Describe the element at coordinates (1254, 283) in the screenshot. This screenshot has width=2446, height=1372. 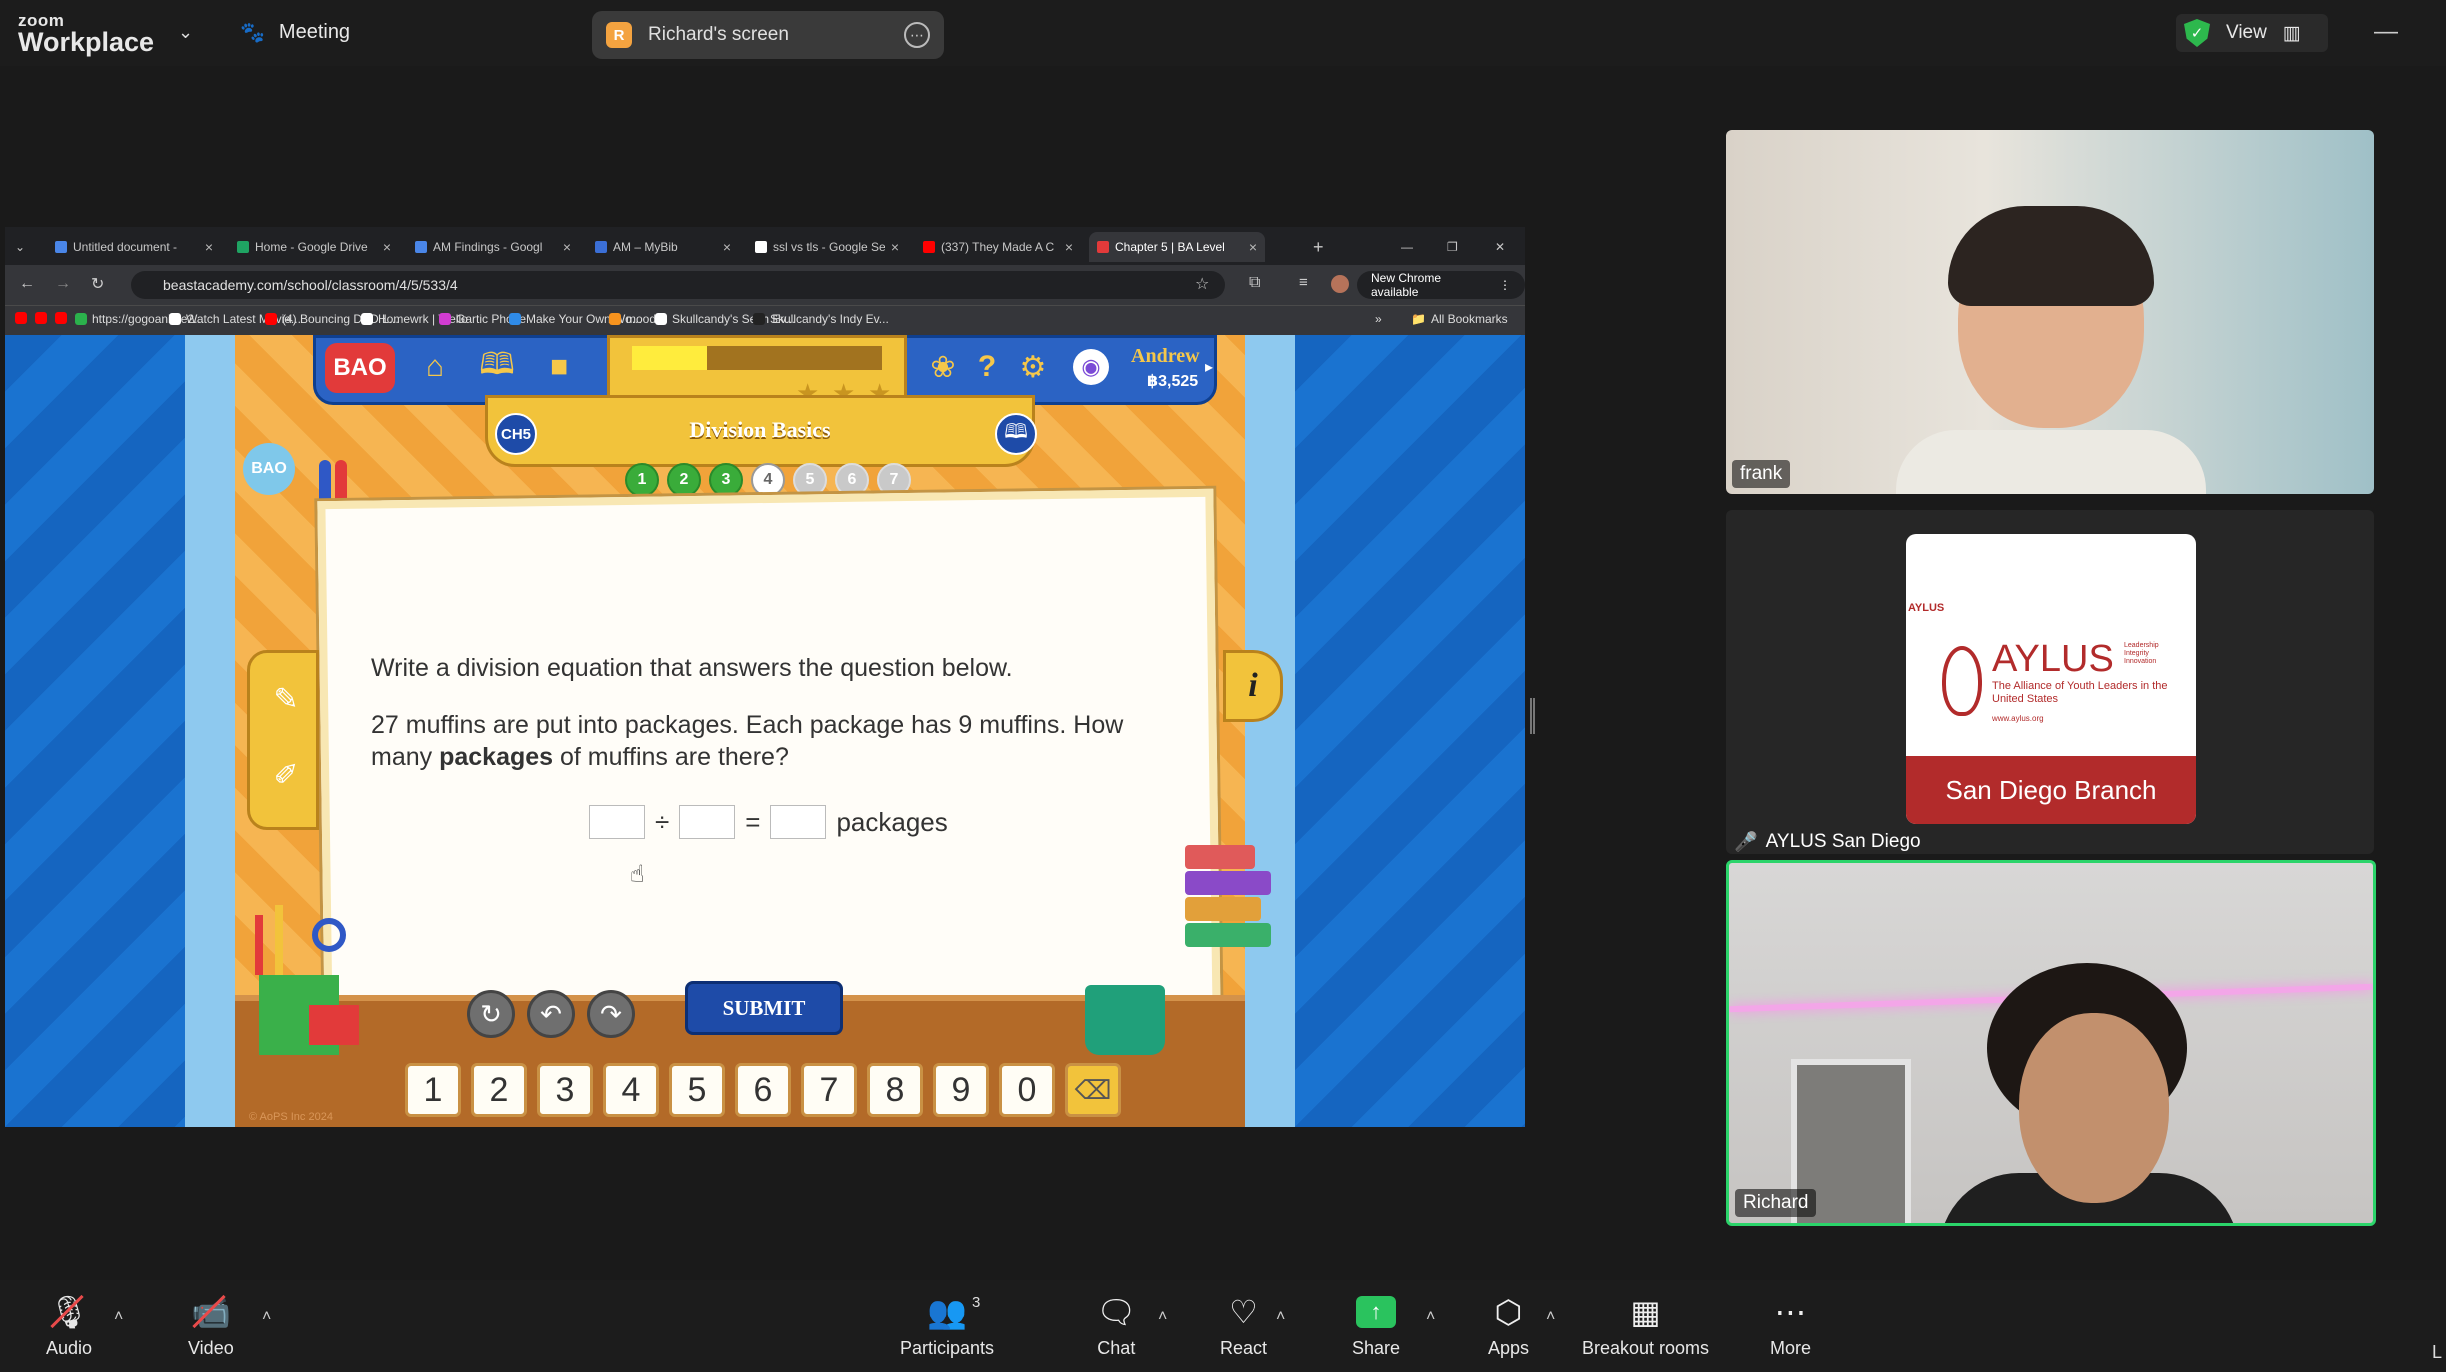
I see `extensions-icon: ⧉` at that location.